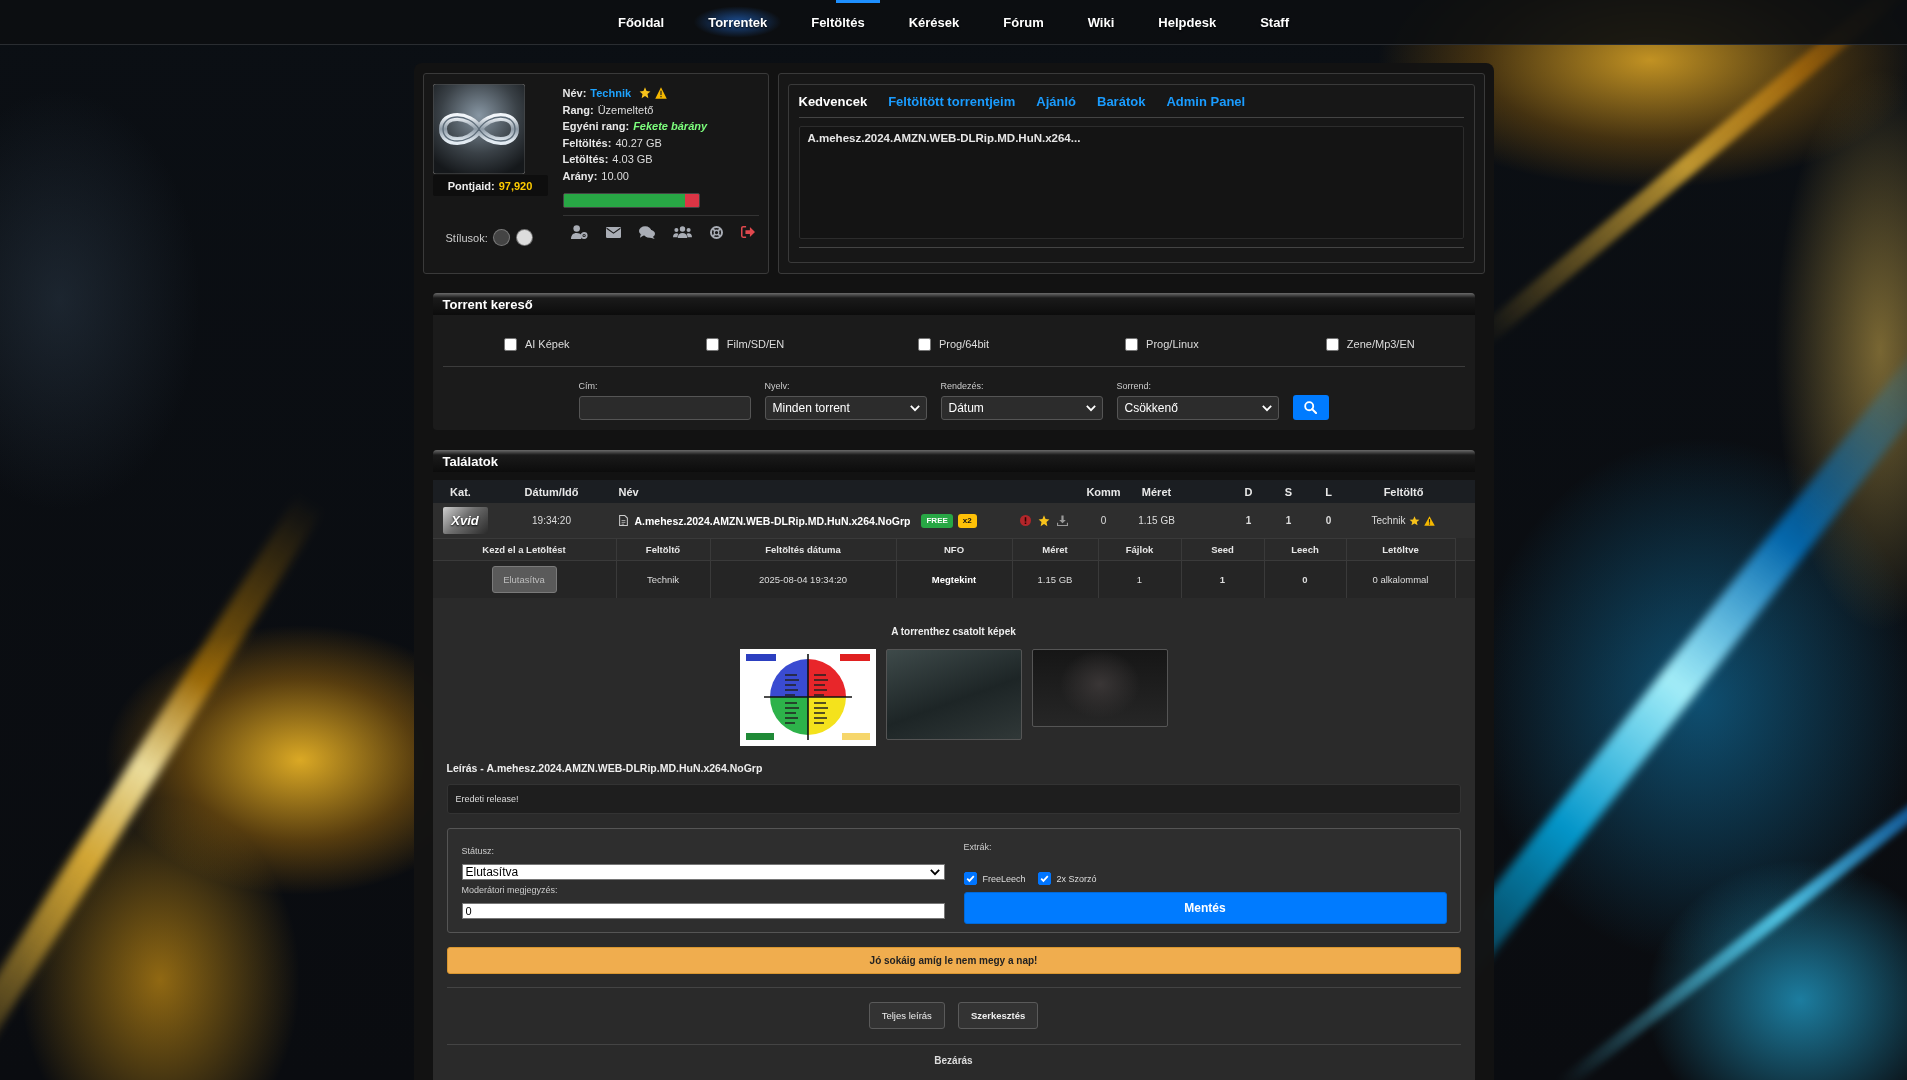  I want to click on exclamation-icon, so click(1025, 520).